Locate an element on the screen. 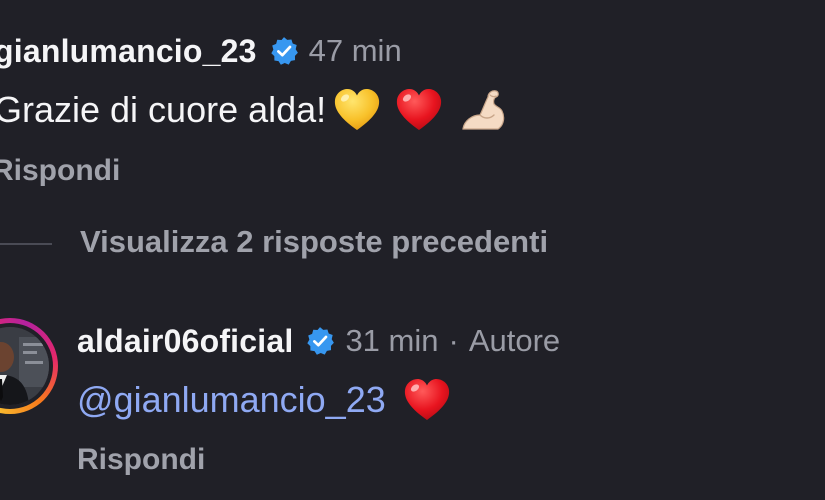 Image resolution: width=825 pixels, height=500 pixels. comment-username: gianlumancio_23 is located at coordinates (128, 51).